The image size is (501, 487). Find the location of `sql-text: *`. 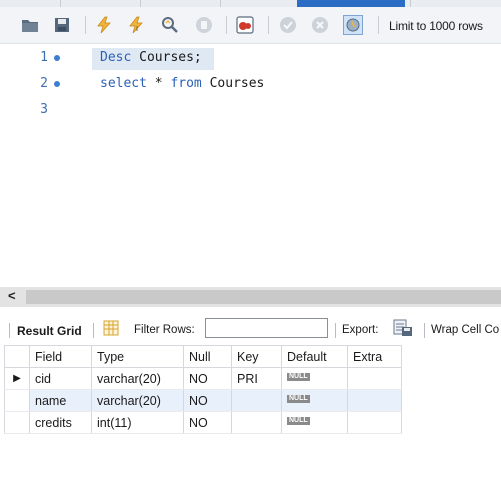

sql-text: * is located at coordinates (158, 83).